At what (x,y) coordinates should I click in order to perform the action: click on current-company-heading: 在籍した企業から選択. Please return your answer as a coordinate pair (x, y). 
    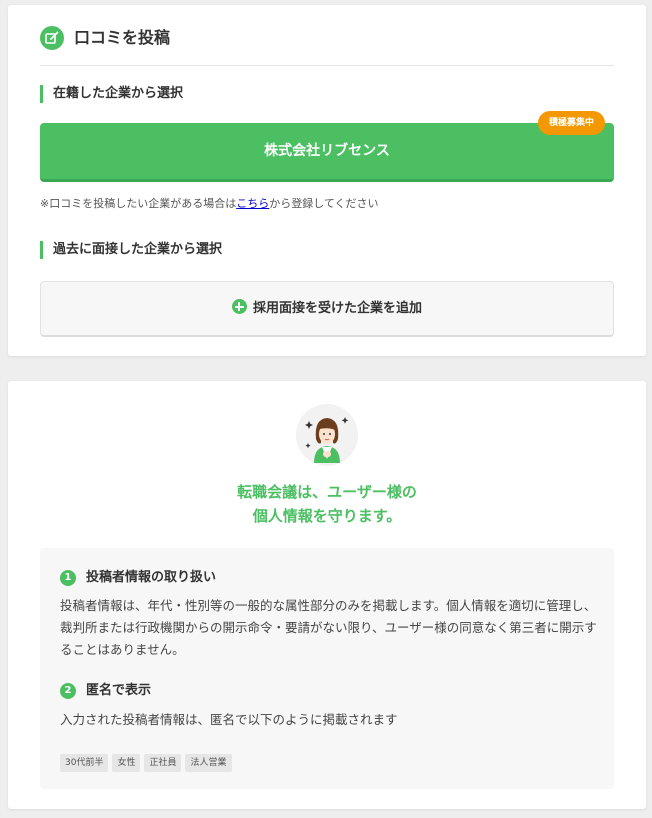
    Looking at the image, I should click on (111, 94).